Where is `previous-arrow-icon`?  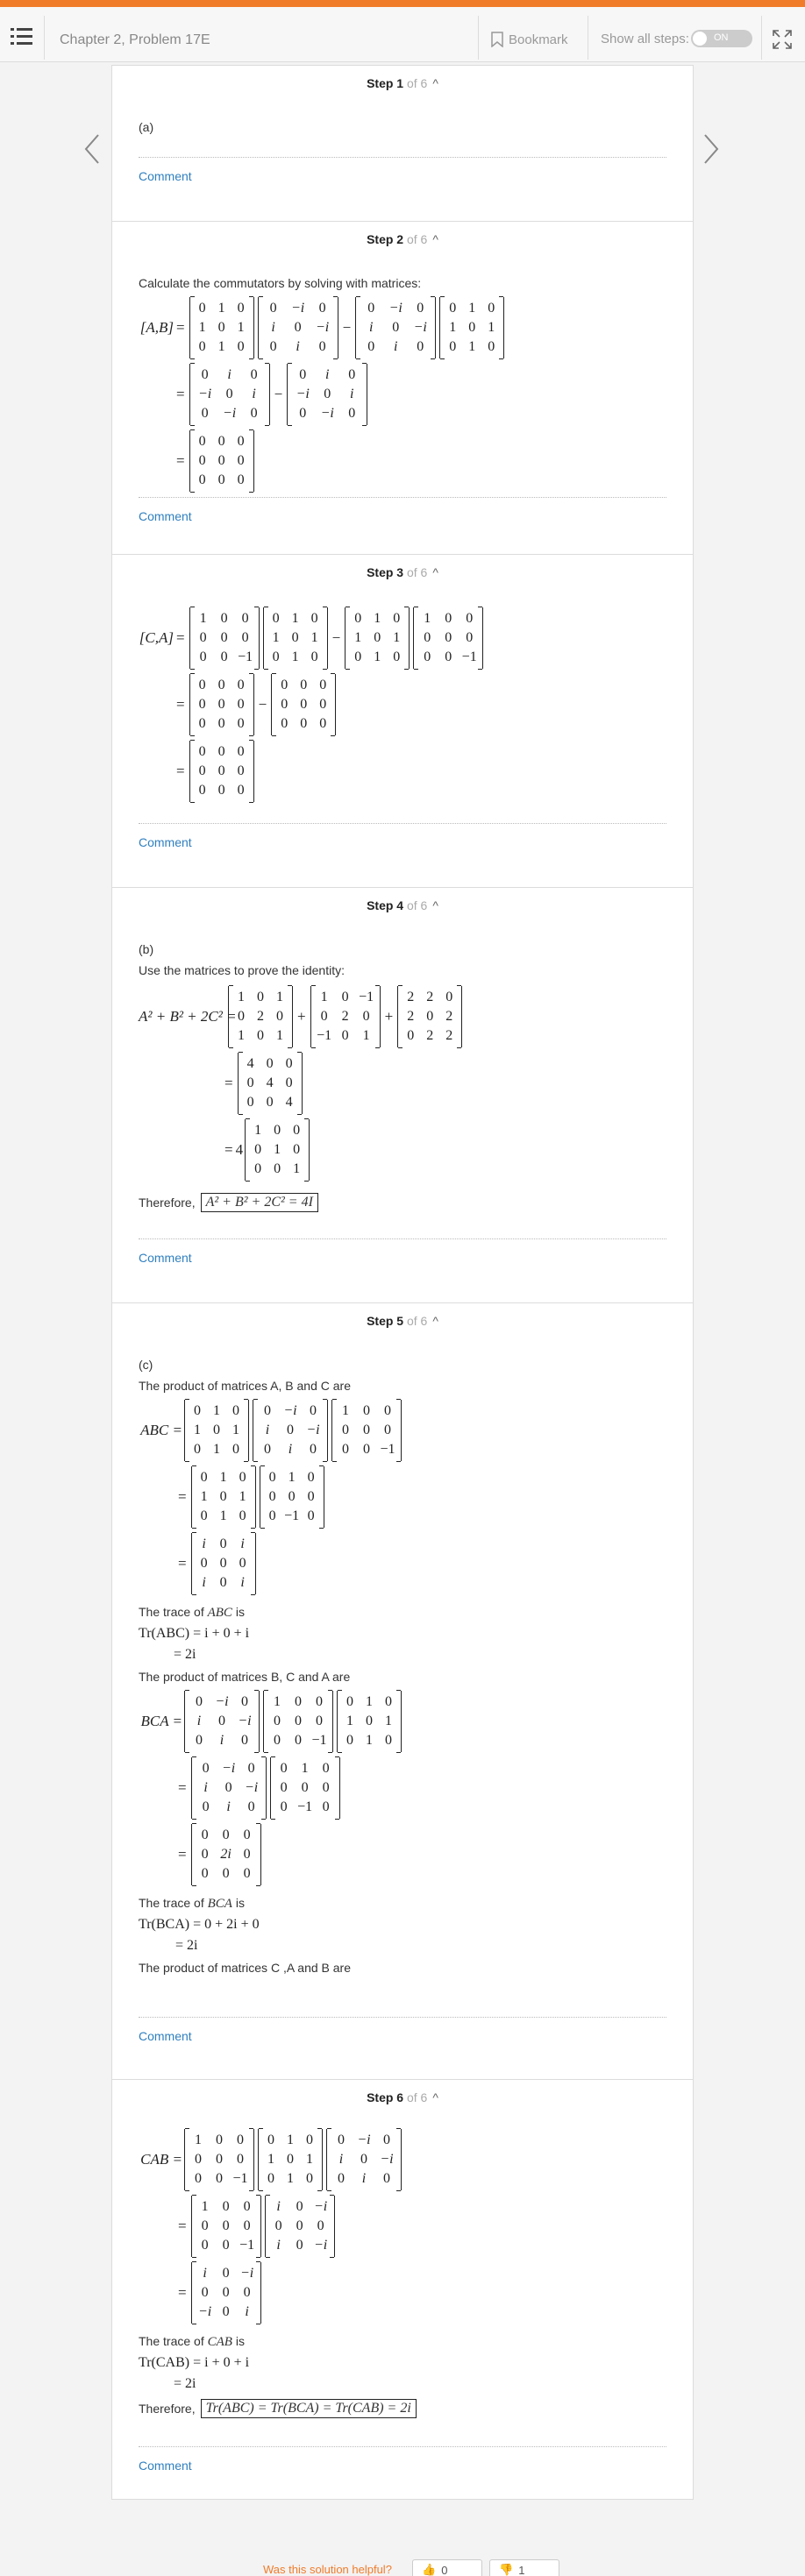 previous-arrow-icon is located at coordinates (92, 149).